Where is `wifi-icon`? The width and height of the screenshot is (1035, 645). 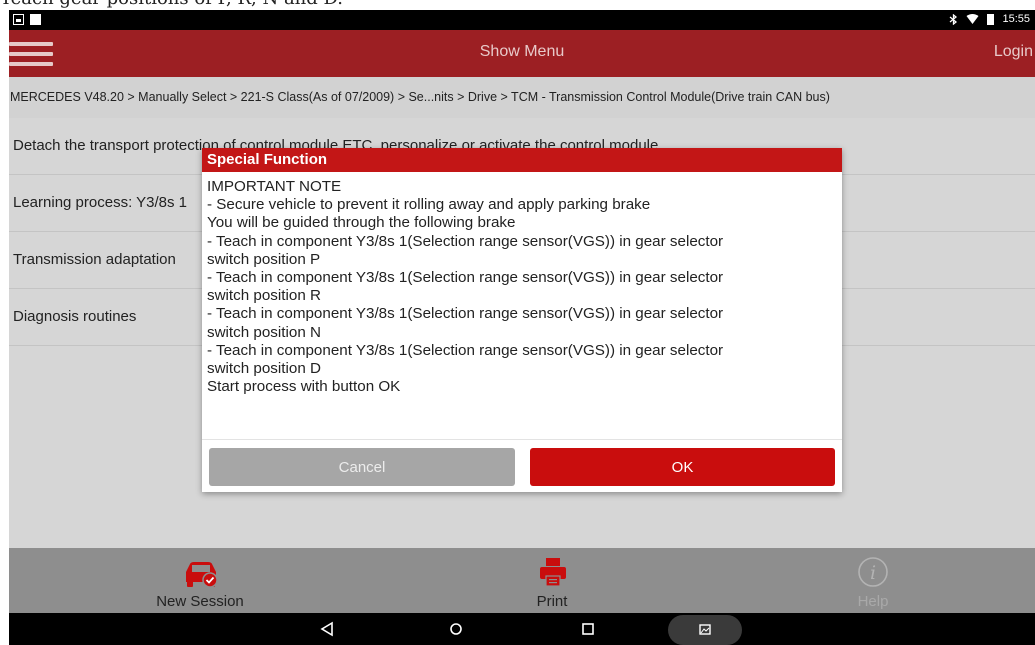
wifi-icon is located at coordinates (972, 18).